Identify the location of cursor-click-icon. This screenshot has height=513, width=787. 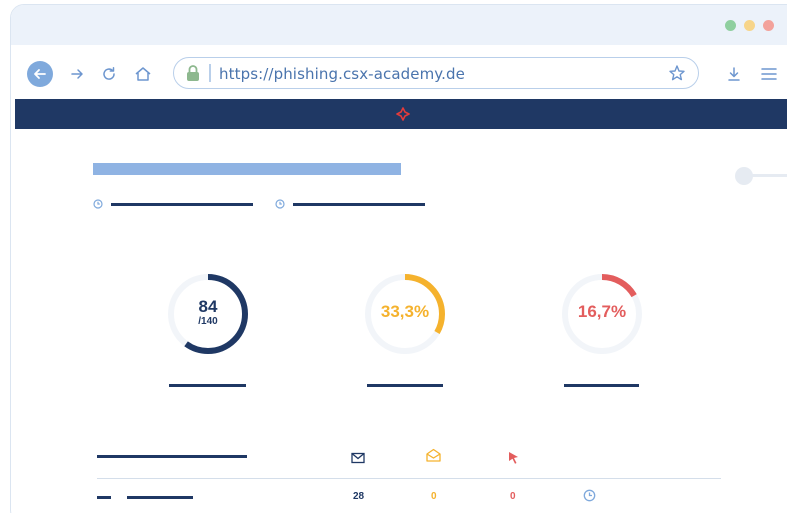
(514, 460).